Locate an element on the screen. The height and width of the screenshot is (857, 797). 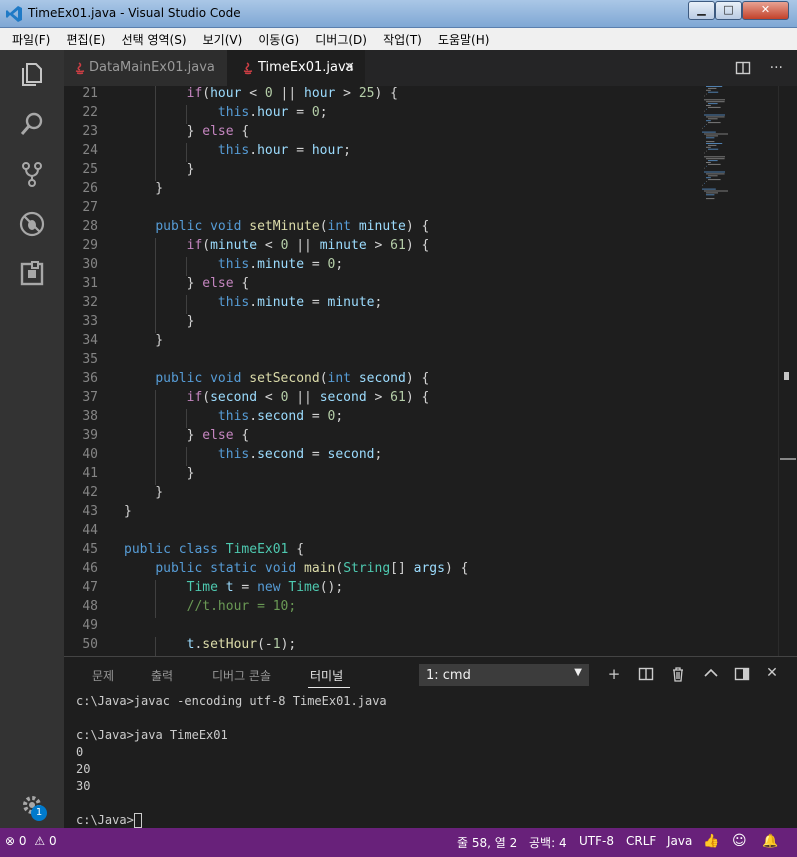
notifications-bell-icon: 🔔 is located at coordinates (770, 841).